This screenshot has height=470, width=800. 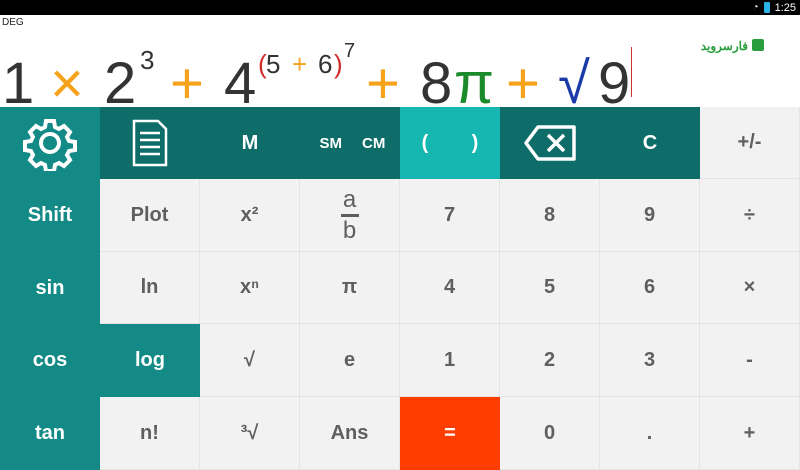 I want to click on digit-9-button: 9, so click(x=650, y=215).